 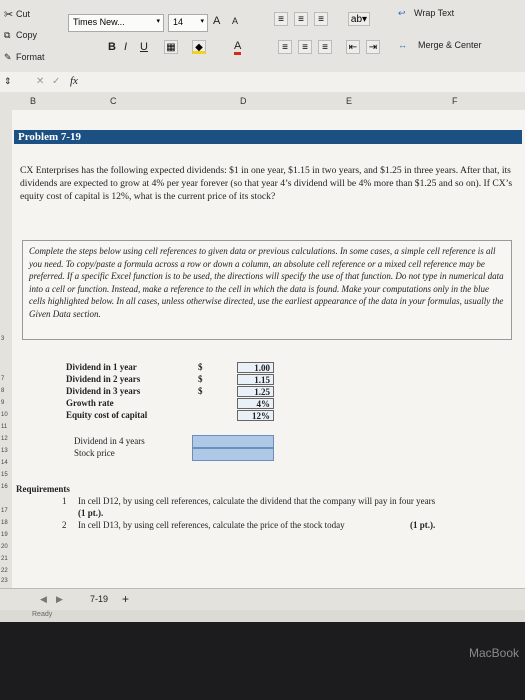 What do you see at coordinates (216, 21) in the screenshot?
I see `increase-font-button: A` at bounding box center [216, 21].